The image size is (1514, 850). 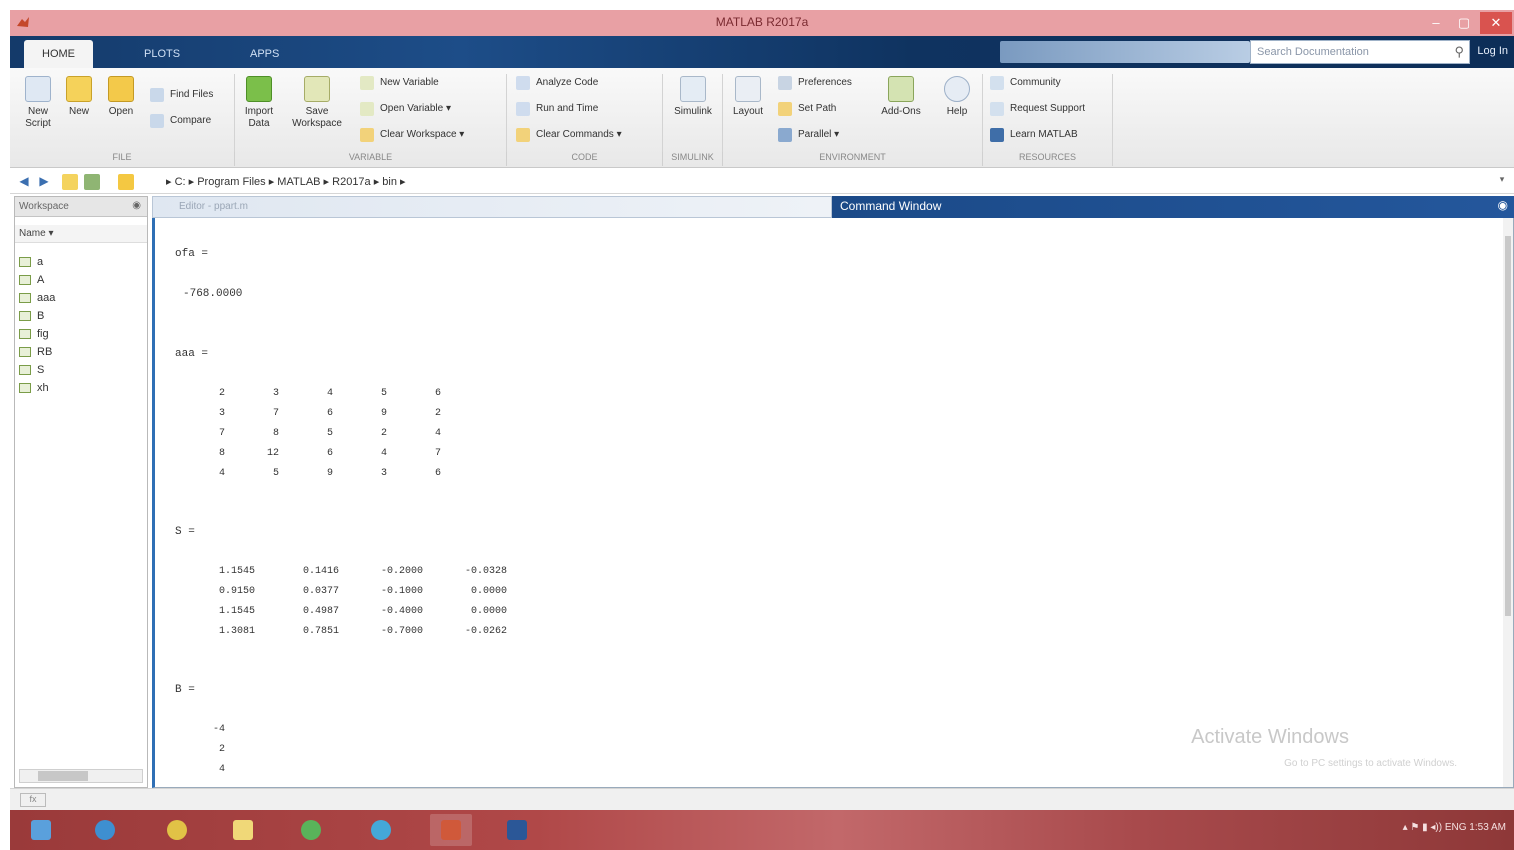 What do you see at coordinates (1436, 827) in the screenshot?
I see `tray-icons: ▴ ⚑ ▮ ◂)) ENG` at bounding box center [1436, 827].